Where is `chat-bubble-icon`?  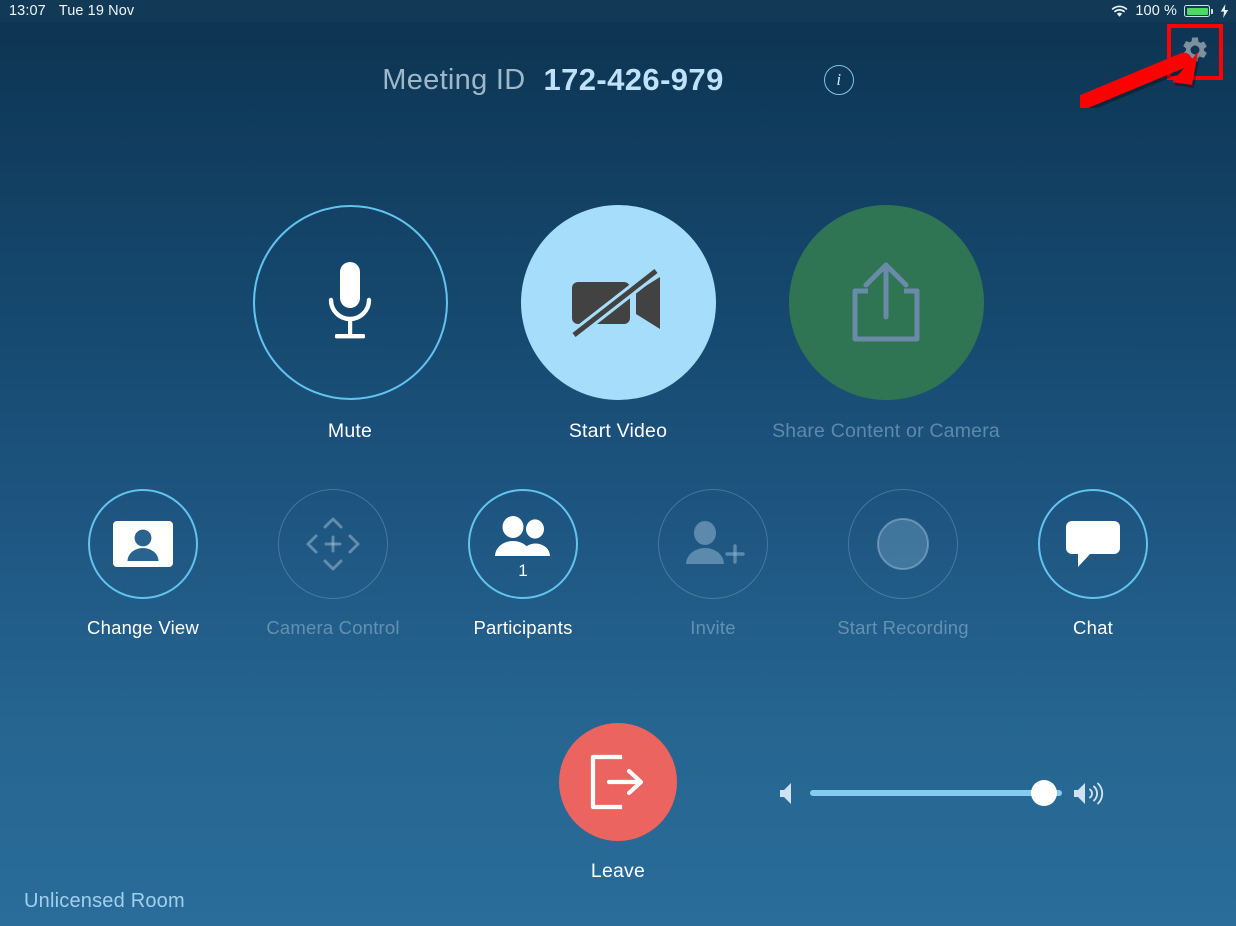
chat-bubble-icon is located at coordinates (1093, 544).